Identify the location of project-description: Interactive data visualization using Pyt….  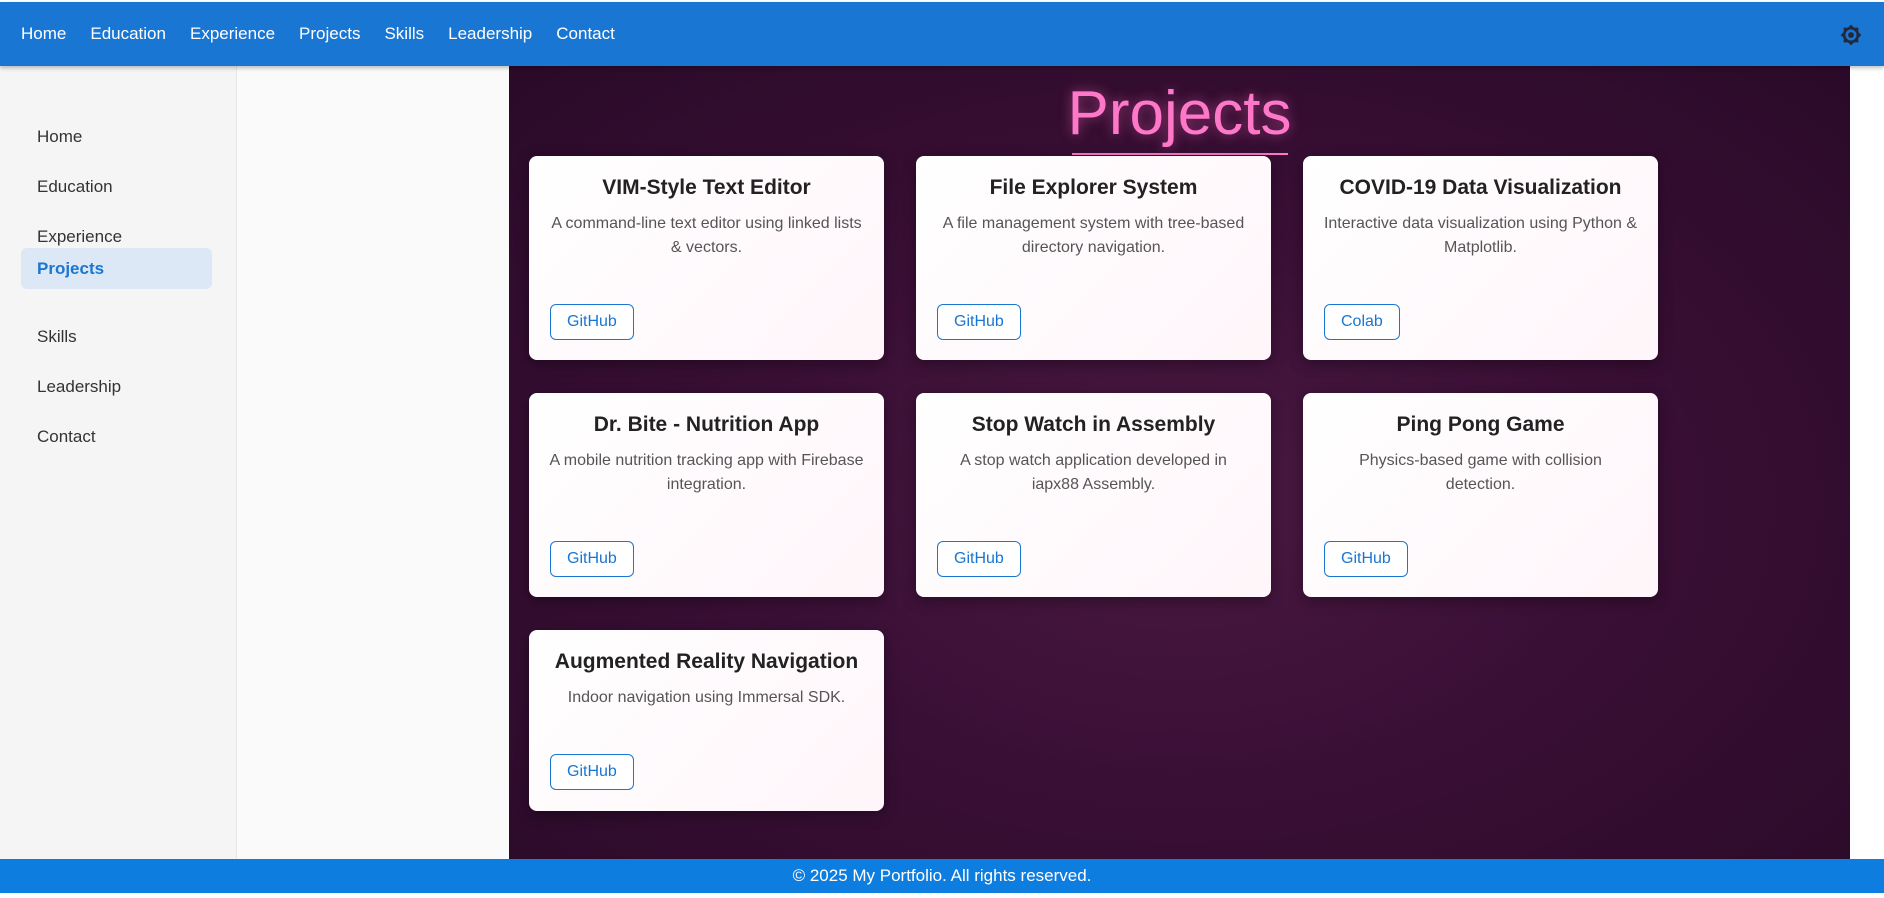
(1480, 235).